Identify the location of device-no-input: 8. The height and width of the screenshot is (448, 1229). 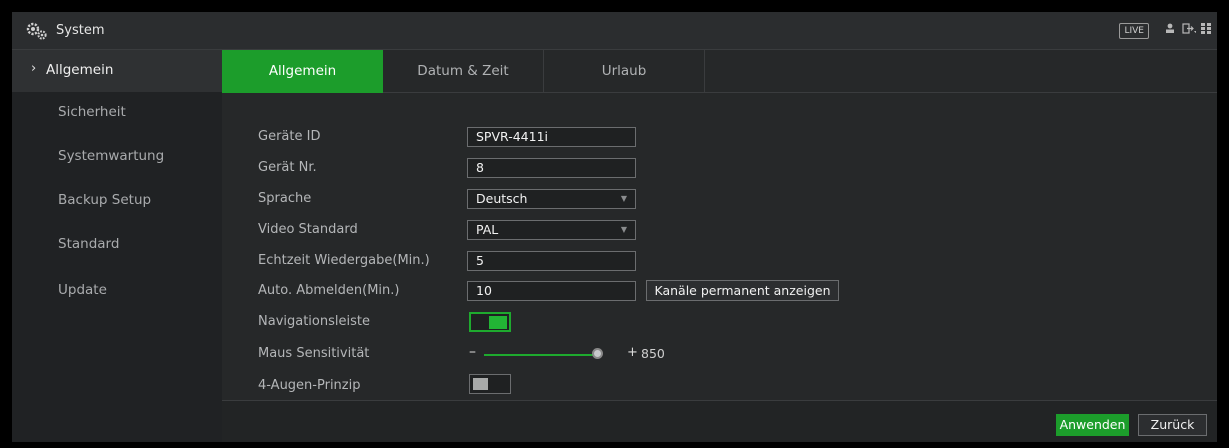
(551, 168).